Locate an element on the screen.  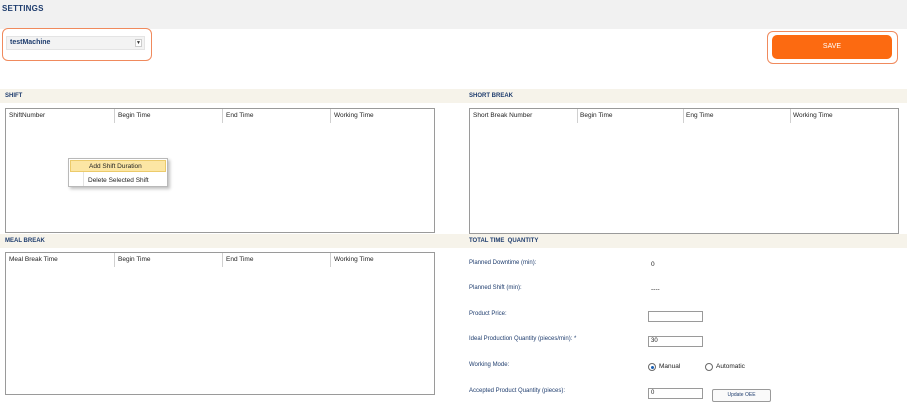
ideal-quantity-input: 30 is located at coordinates (675, 341).